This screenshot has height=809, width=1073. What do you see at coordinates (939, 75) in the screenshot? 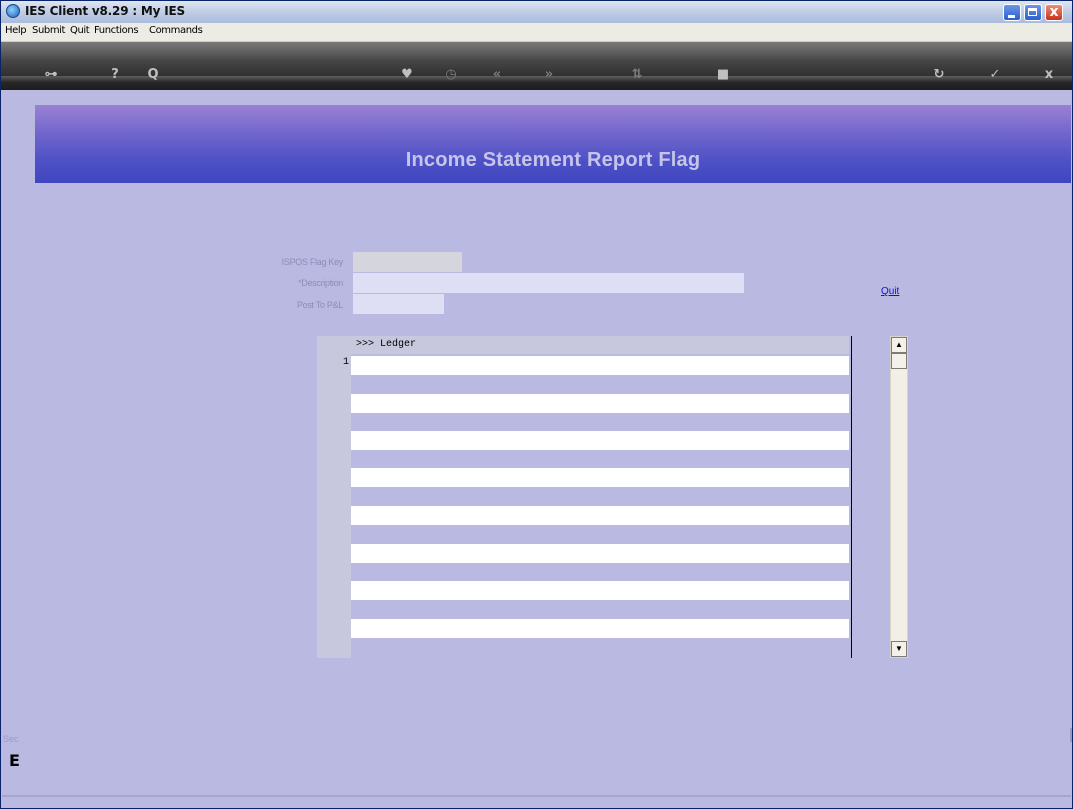
I see `refresh-icon: ↻` at bounding box center [939, 75].